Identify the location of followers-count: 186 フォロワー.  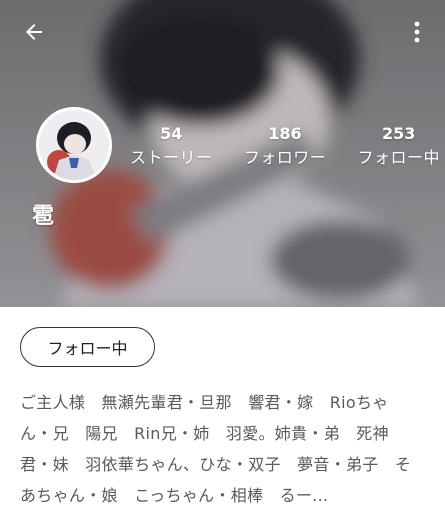
(285, 147).